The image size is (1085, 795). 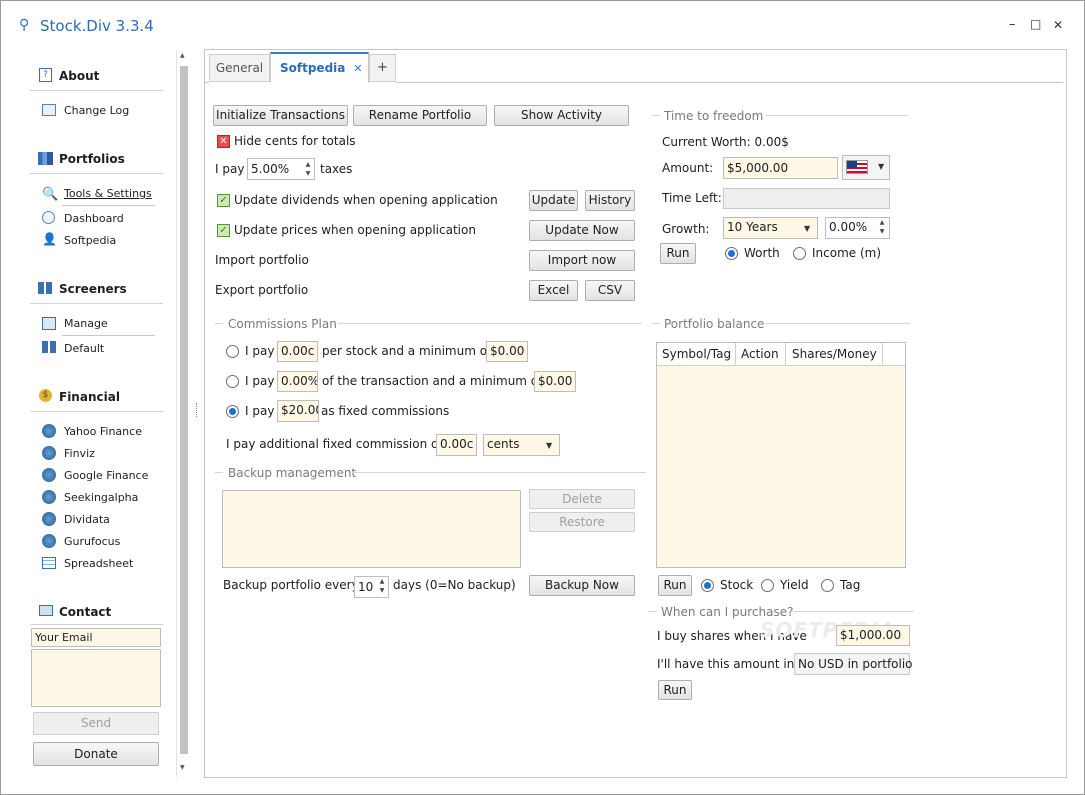 I want to click on fixed-commission-input: $20.00, so click(x=298, y=411).